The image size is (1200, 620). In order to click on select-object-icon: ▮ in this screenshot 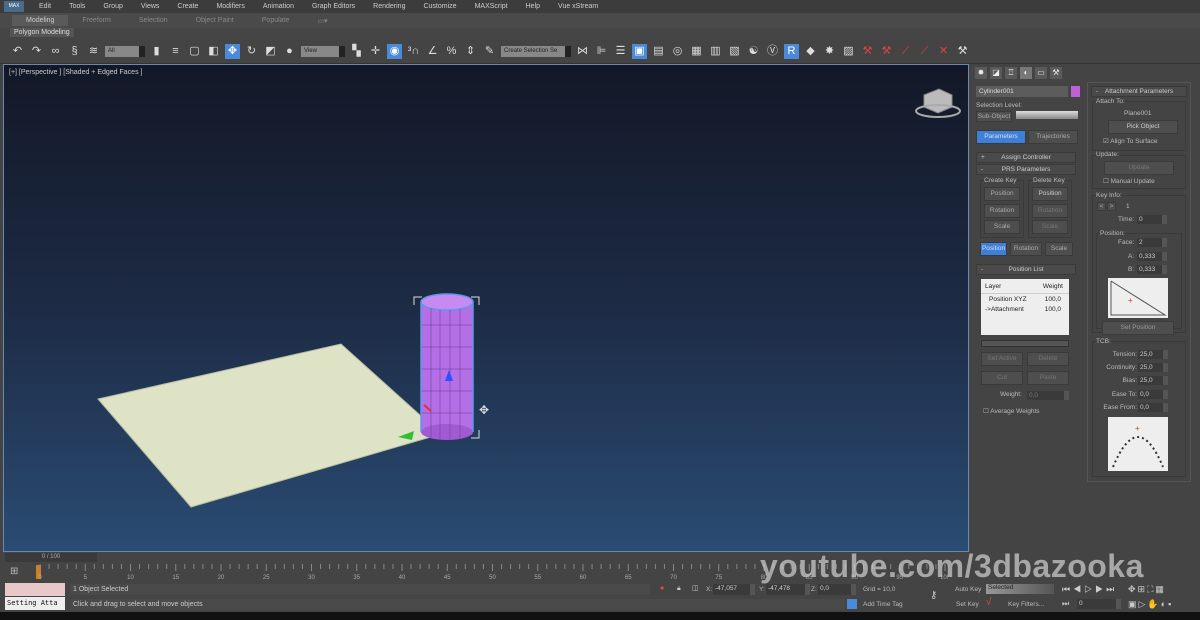, I will do `click(156, 51)`.